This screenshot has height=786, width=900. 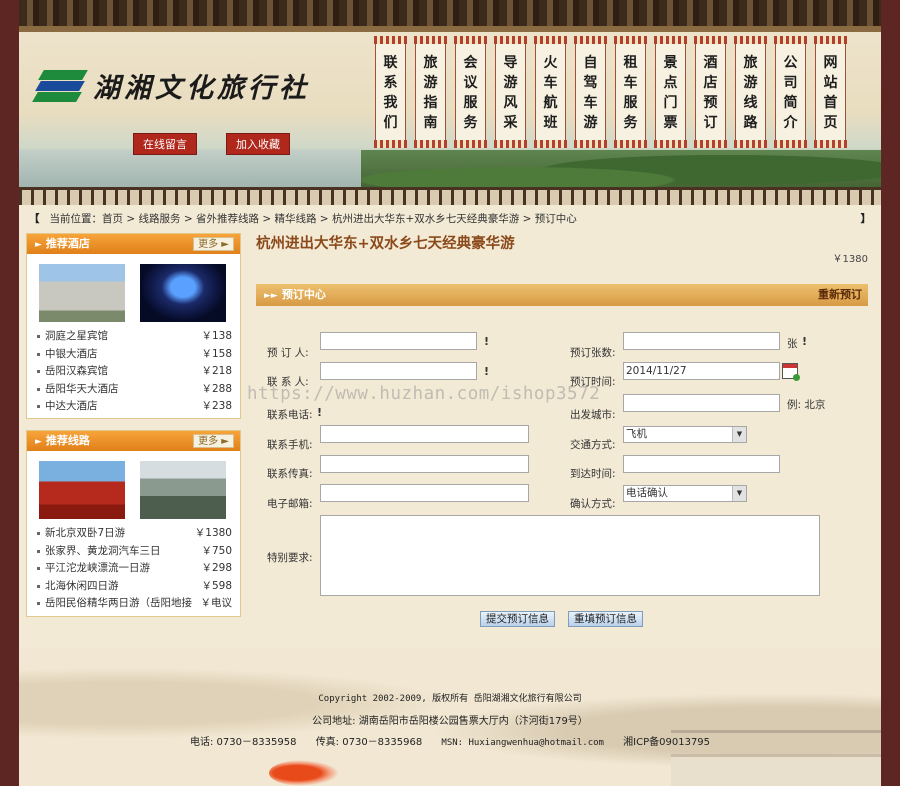 I want to click on confirm-method-select: 电话确认 ▼, so click(x=685, y=493).